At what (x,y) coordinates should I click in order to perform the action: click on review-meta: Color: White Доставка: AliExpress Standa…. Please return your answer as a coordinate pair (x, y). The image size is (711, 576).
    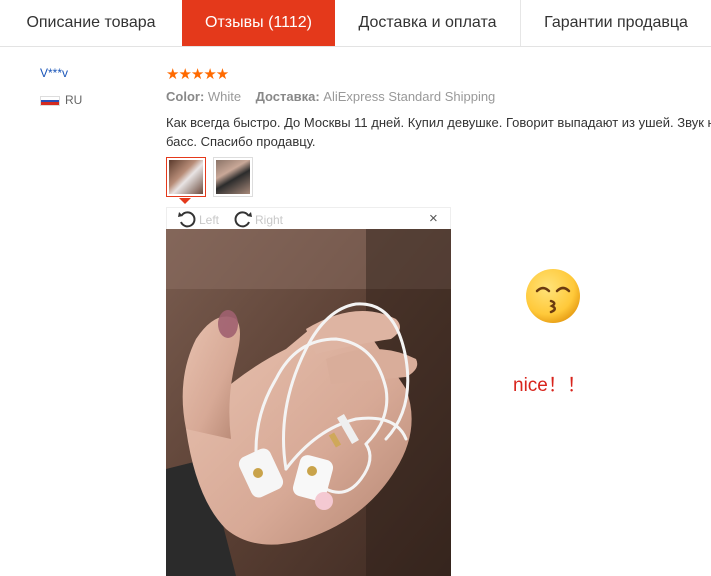
    Looking at the image, I should click on (330, 96).